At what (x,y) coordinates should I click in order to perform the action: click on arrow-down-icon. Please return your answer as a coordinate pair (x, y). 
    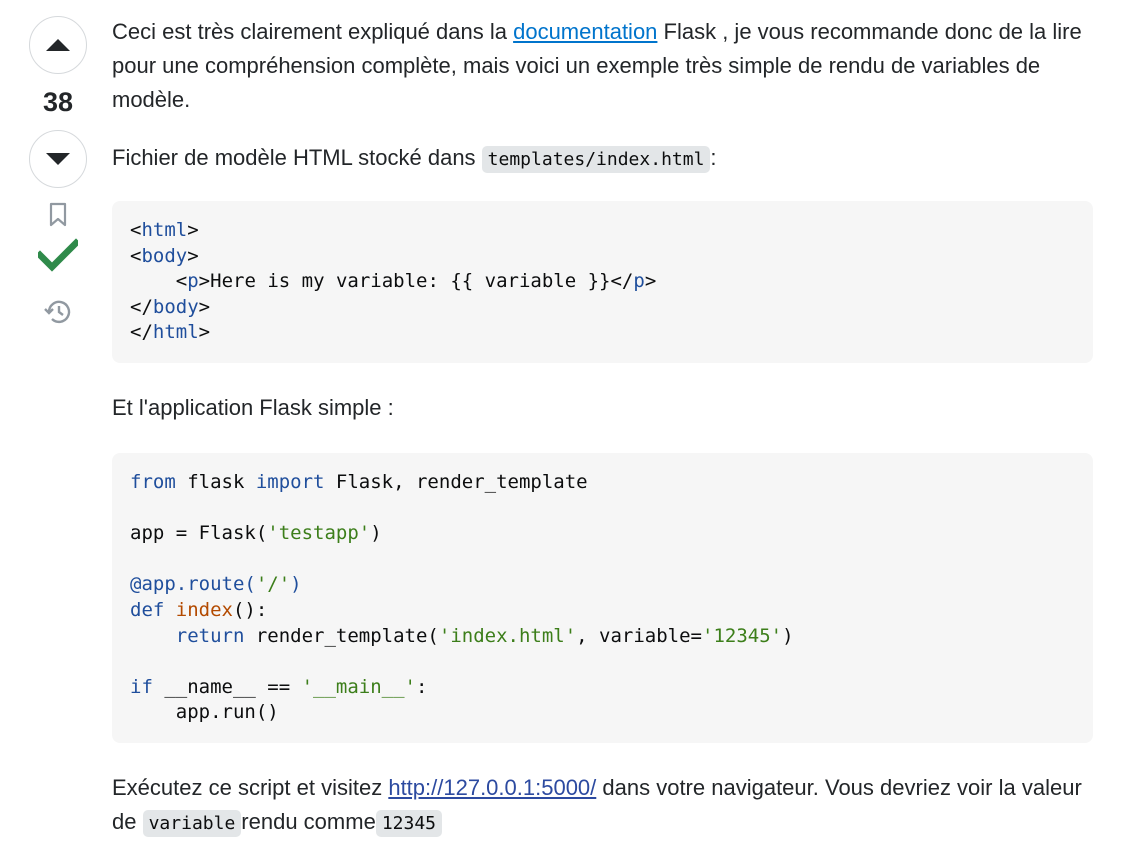
    Looking at the image, I should click on (58, 159).